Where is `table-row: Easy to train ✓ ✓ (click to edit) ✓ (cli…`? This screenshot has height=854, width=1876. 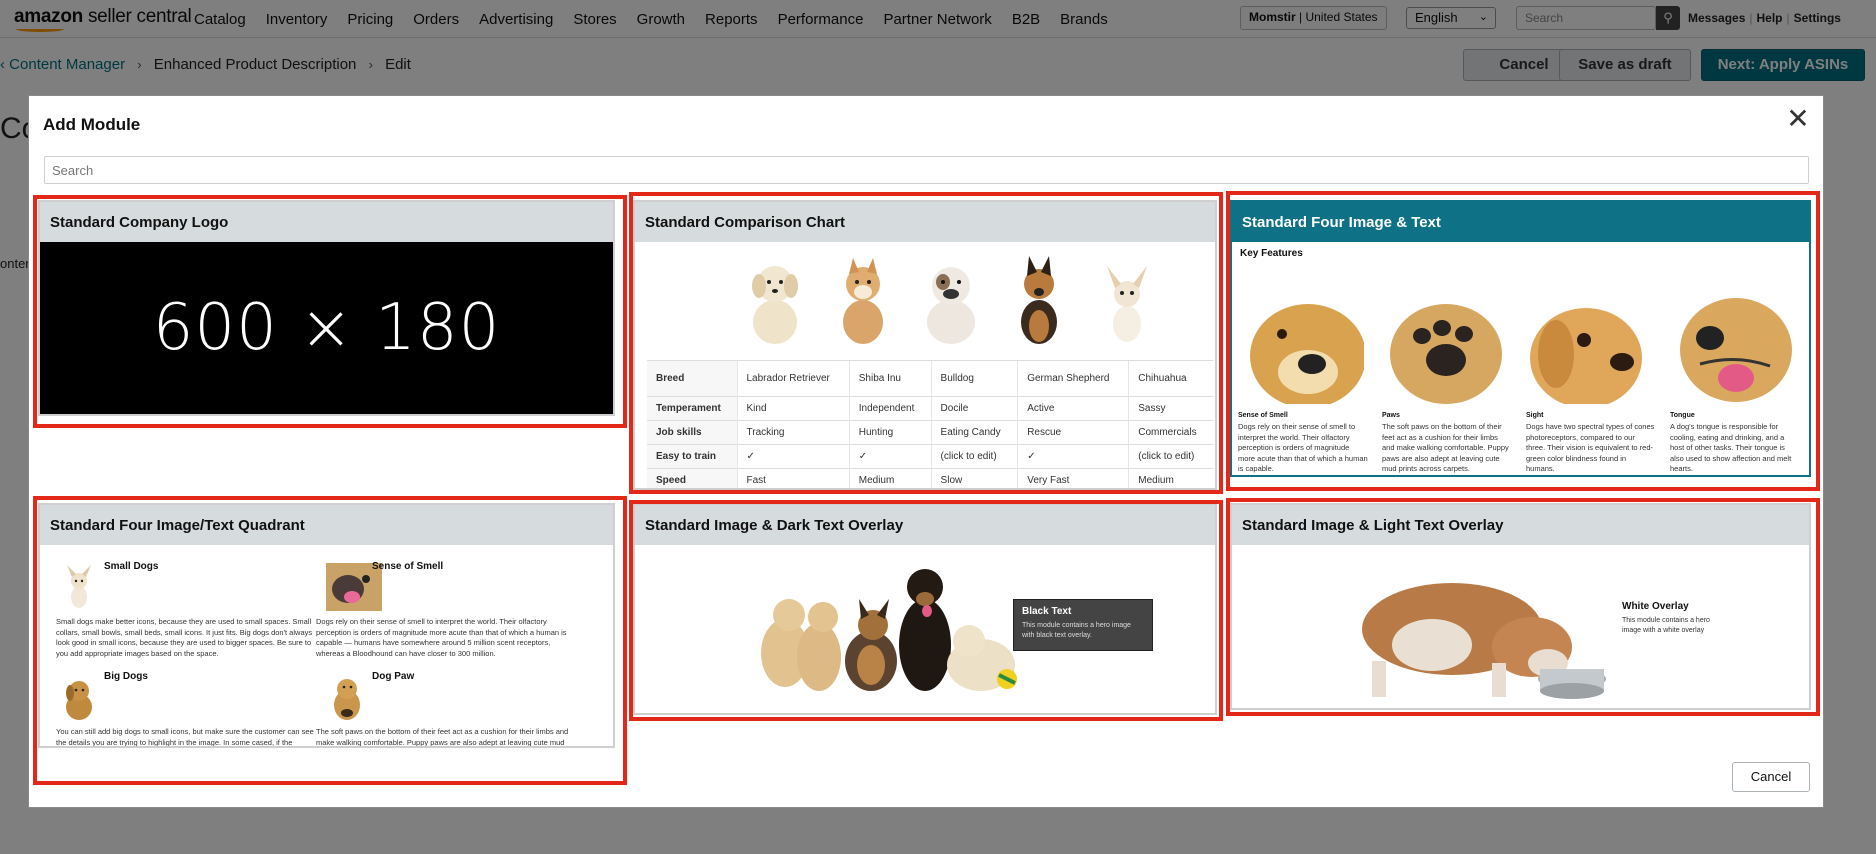
table-row: Easy to train ✓ ✓ (click to edit) ✓ (cli… is located at coordinates (930, 456).